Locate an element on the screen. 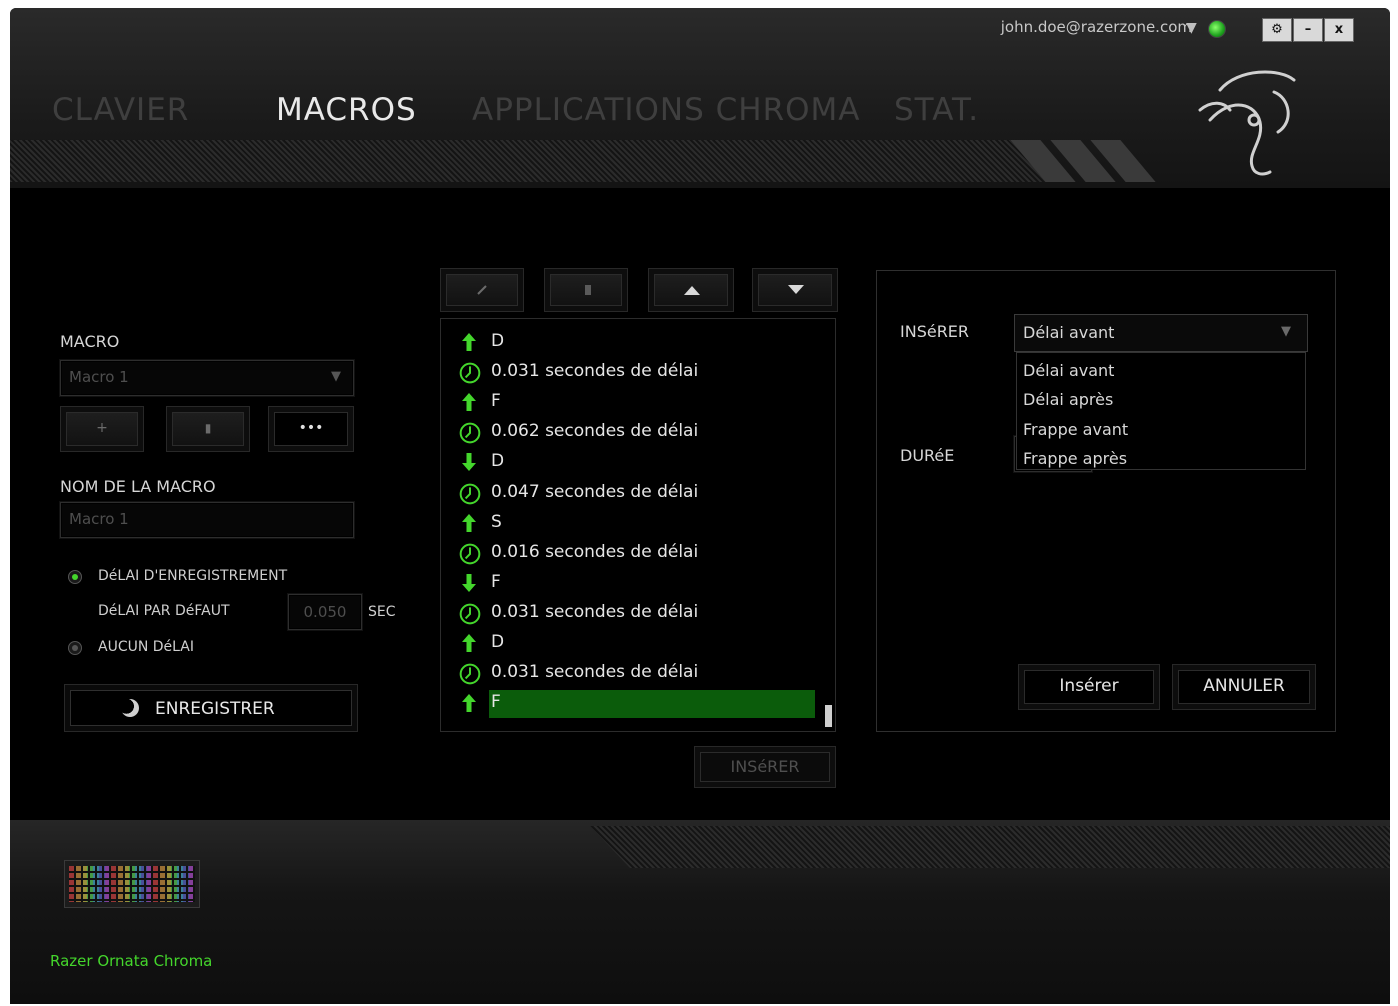 This screenshot has width=1398, height=1006. confirm-insert-button: Insérer is located at coordinates (1089, 687).